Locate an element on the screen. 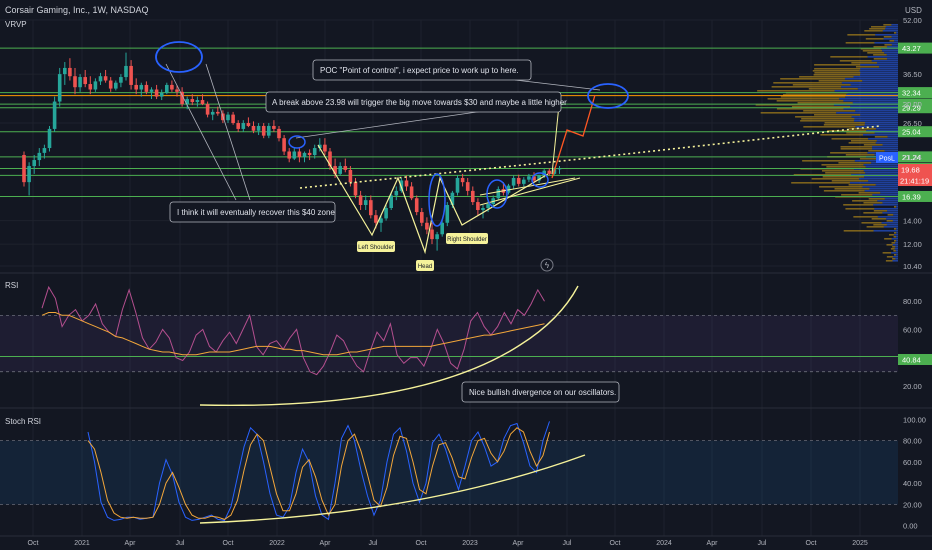 This screenshot has width=932, height=550. rsi-title: RSI is located at coordinates (11, 285).